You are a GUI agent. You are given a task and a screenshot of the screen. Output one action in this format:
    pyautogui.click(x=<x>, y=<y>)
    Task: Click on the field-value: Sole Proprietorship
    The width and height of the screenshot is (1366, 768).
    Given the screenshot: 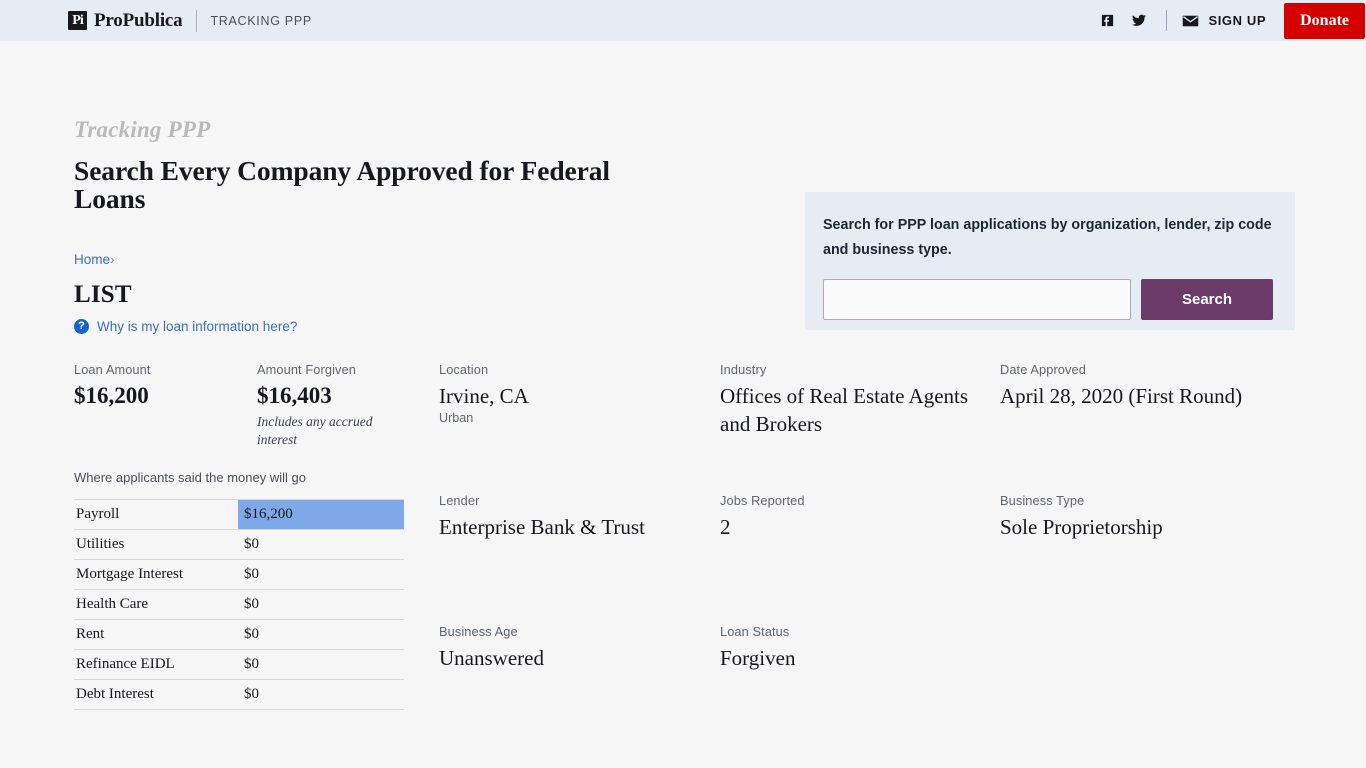 What is the action you would take?
    pyautogui.click(x=1081, y=527)
    